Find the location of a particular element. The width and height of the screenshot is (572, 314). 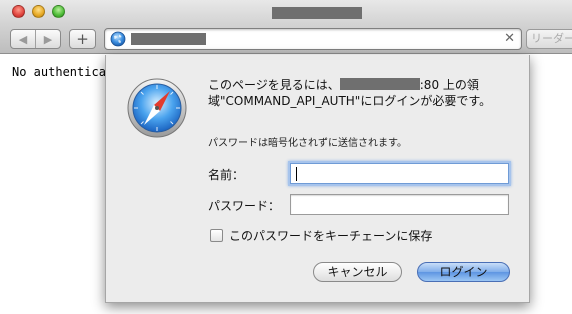

address-bar: ✕ is located at coordinates (313, 39).